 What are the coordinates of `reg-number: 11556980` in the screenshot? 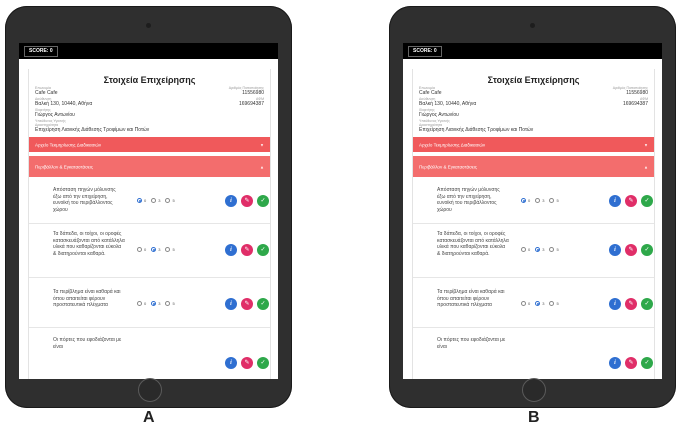 It's located at (253, 93).